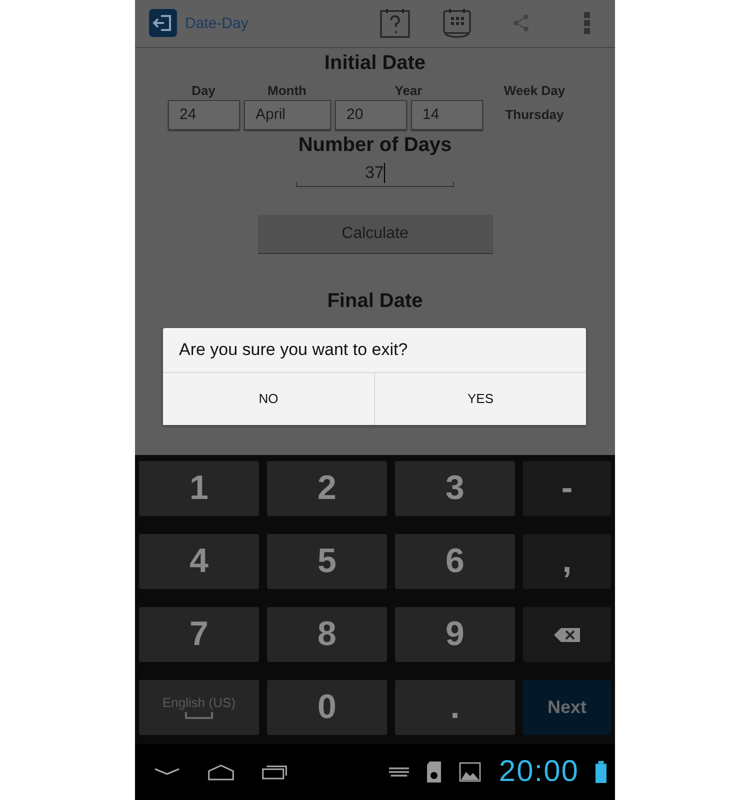 This screenshot has height=800, width=750. I want to click on dialog-button: NO, so click(268, 398).